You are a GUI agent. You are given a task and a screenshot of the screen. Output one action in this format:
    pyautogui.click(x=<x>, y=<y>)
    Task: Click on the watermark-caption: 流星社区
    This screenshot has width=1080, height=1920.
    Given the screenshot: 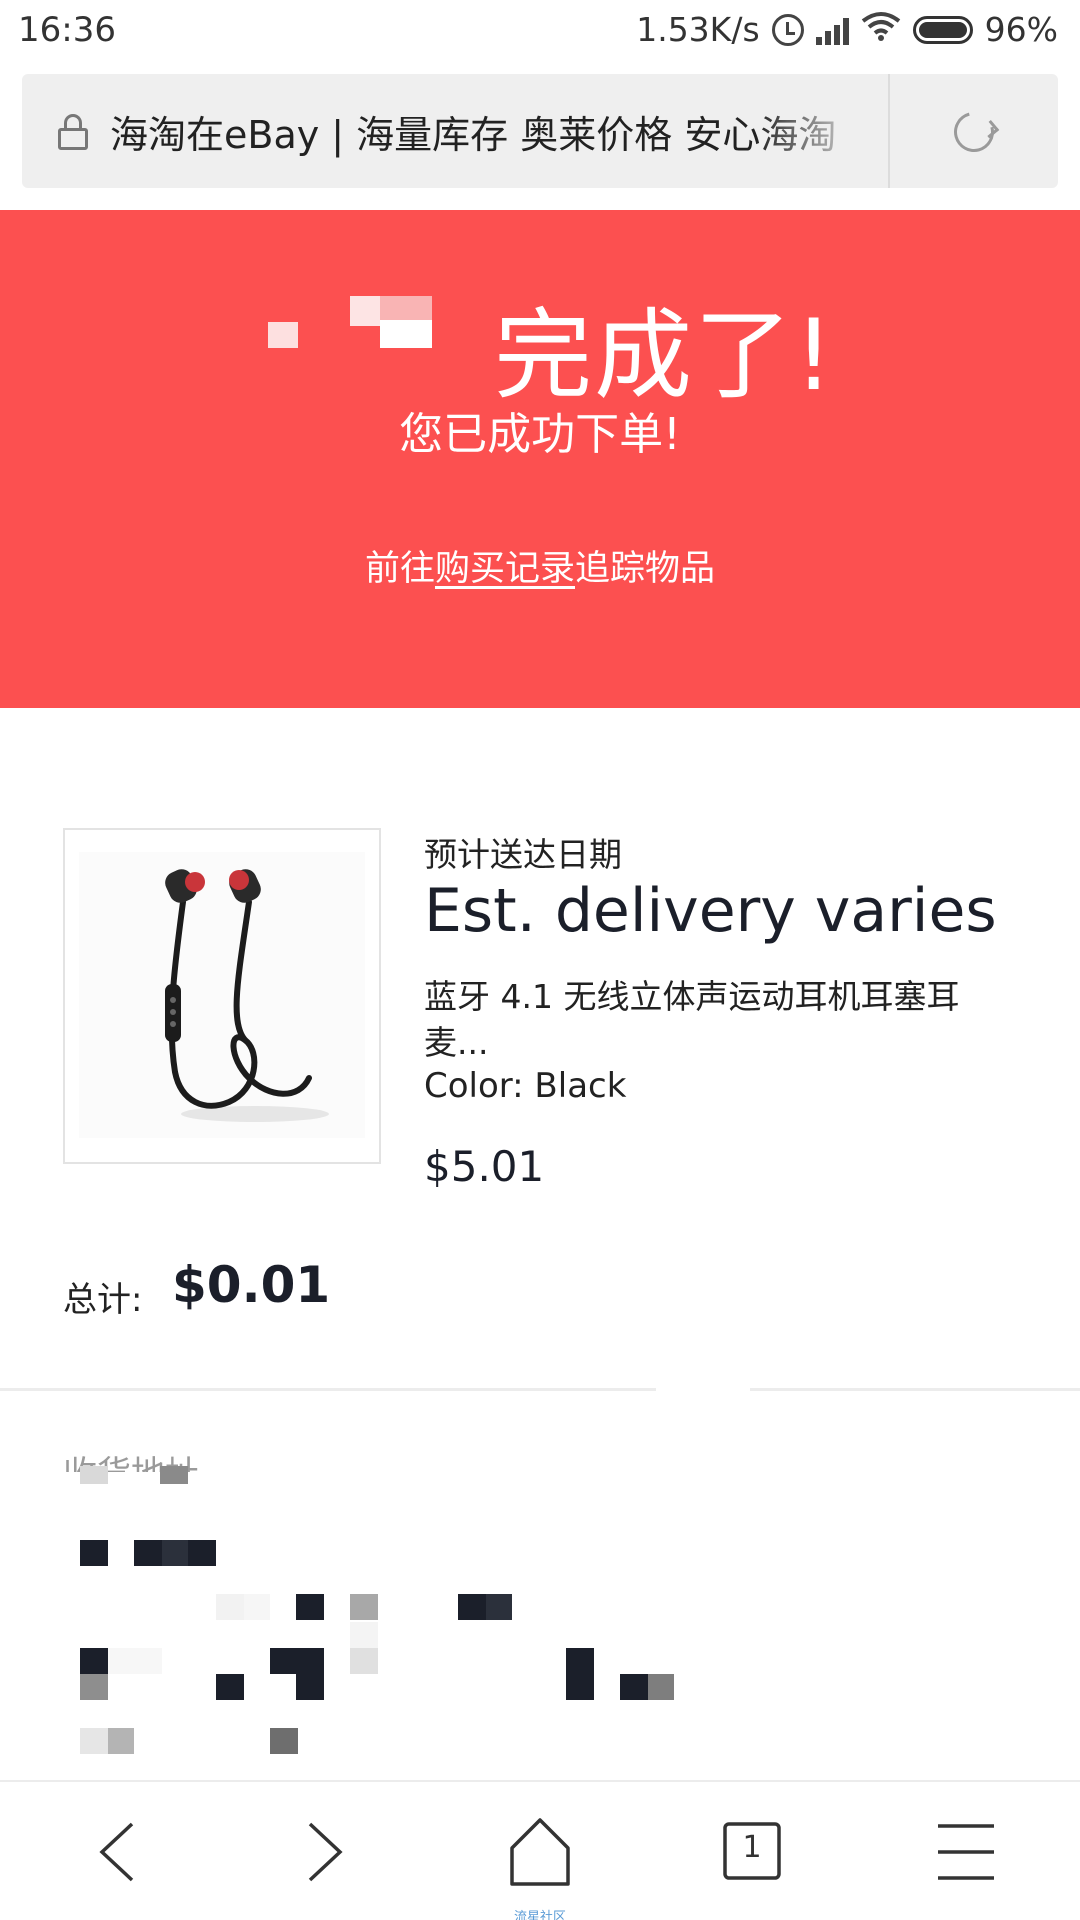 What is the action you would take?
    pyautogui.click(x=539, y=1915)
    